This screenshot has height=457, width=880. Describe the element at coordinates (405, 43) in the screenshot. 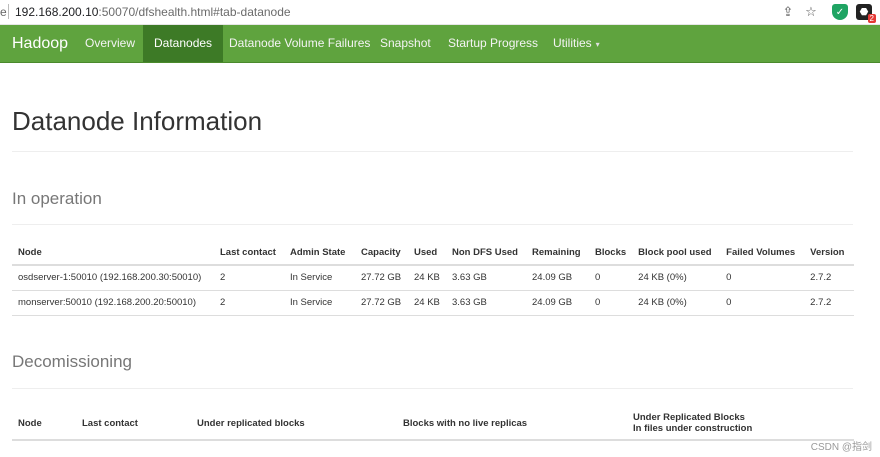

I see `nav-snapshot: Snapshot` at that location.